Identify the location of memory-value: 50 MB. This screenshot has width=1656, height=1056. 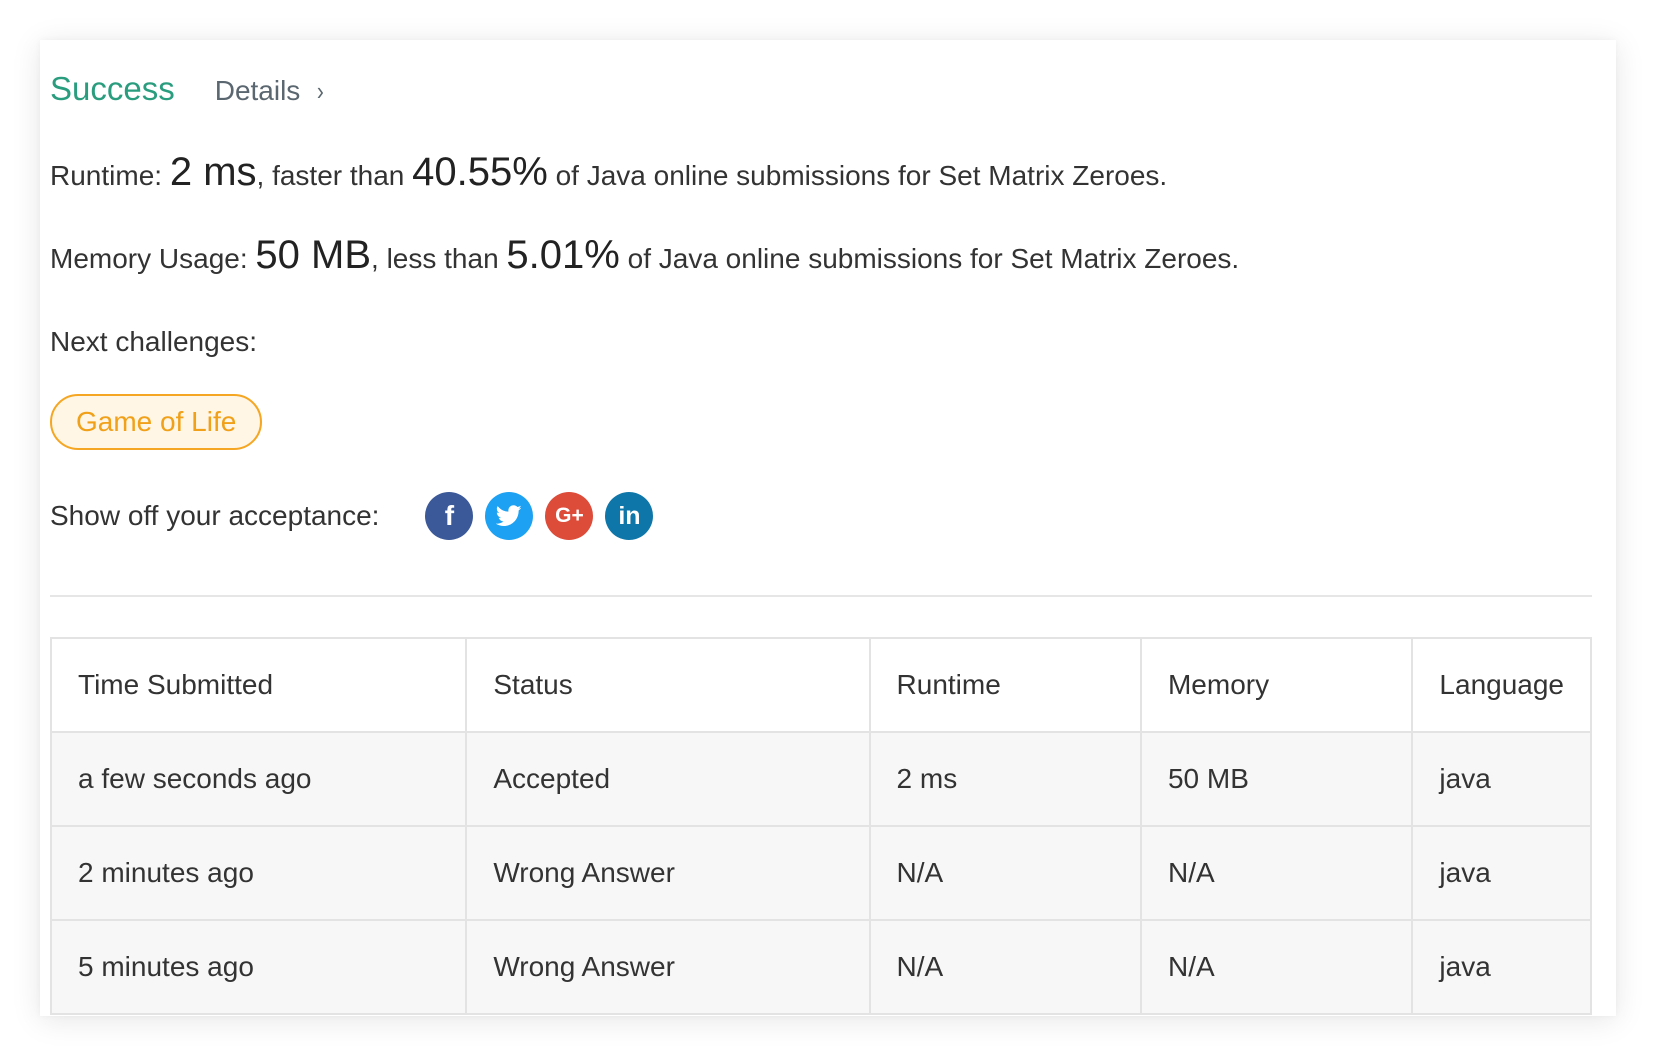
(313, 255).